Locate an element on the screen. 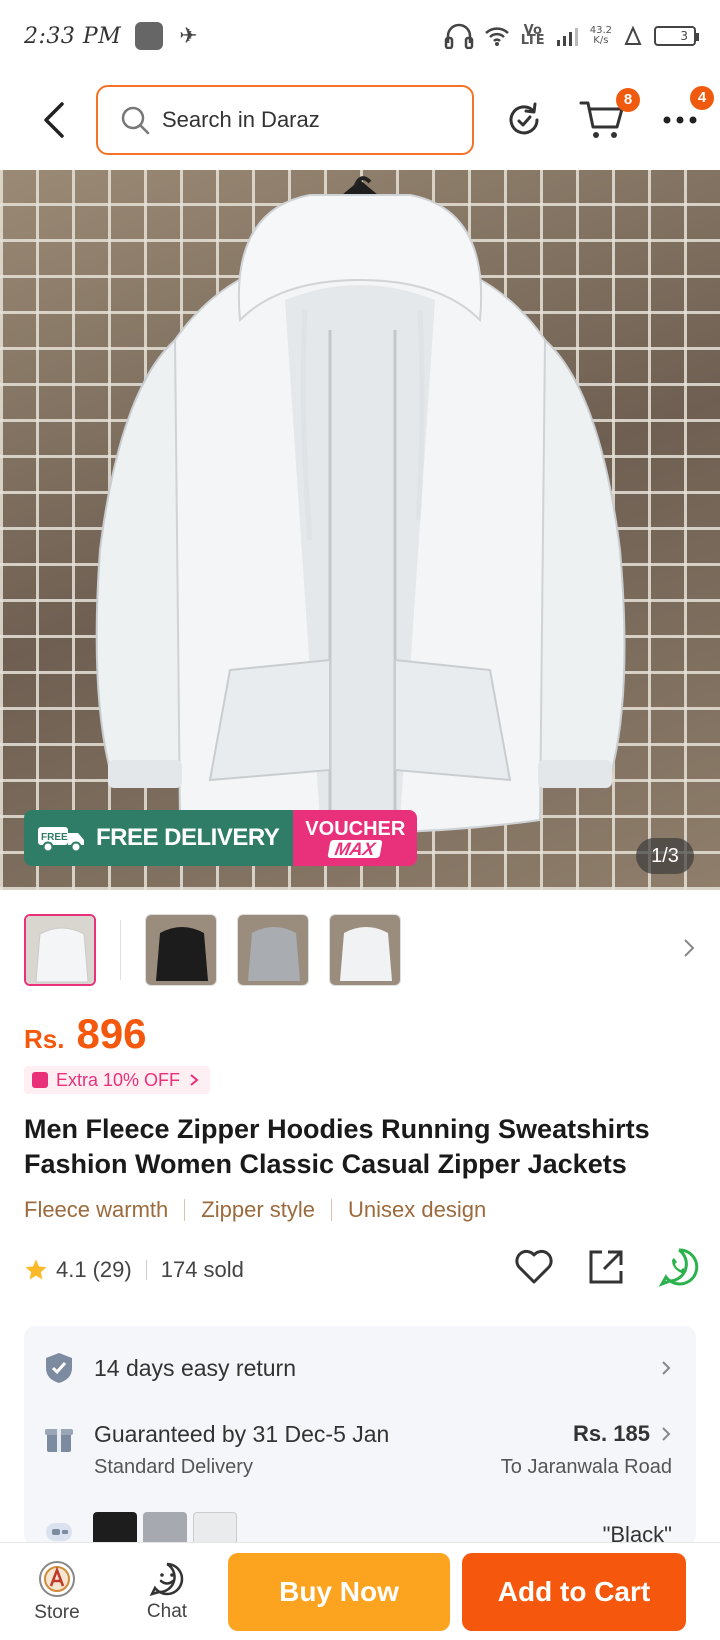  chat-icon is located at coordinates (166, 1579).